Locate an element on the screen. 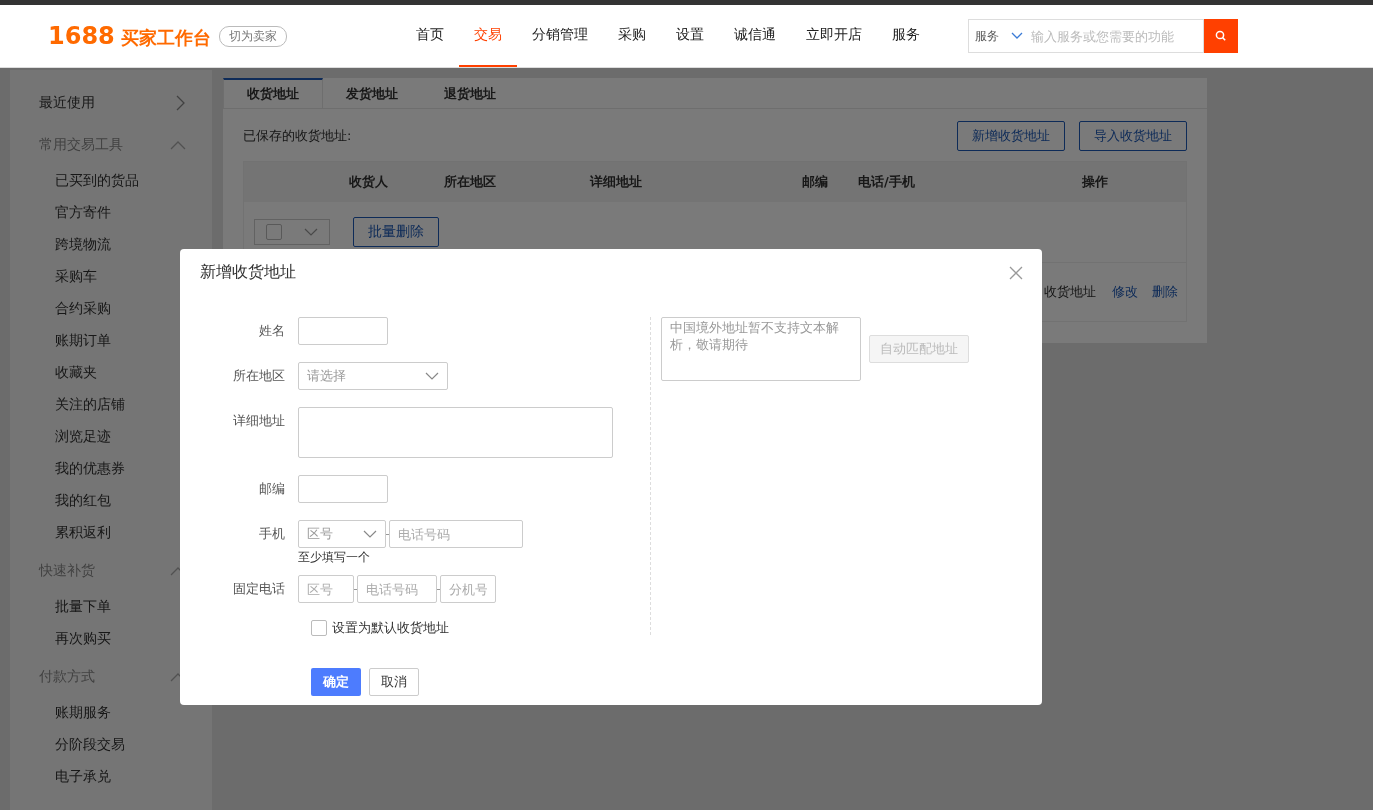 This screenshot has height=810, width=1373. field-label: 所在地区 is located at coordinates (259, 376).